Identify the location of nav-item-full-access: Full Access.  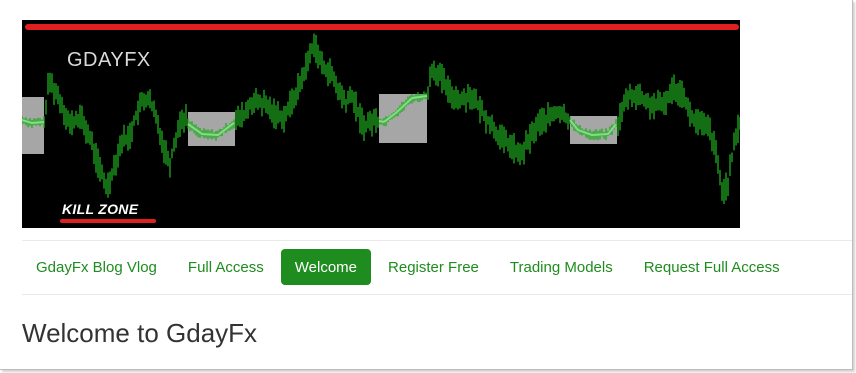
(226, 267).